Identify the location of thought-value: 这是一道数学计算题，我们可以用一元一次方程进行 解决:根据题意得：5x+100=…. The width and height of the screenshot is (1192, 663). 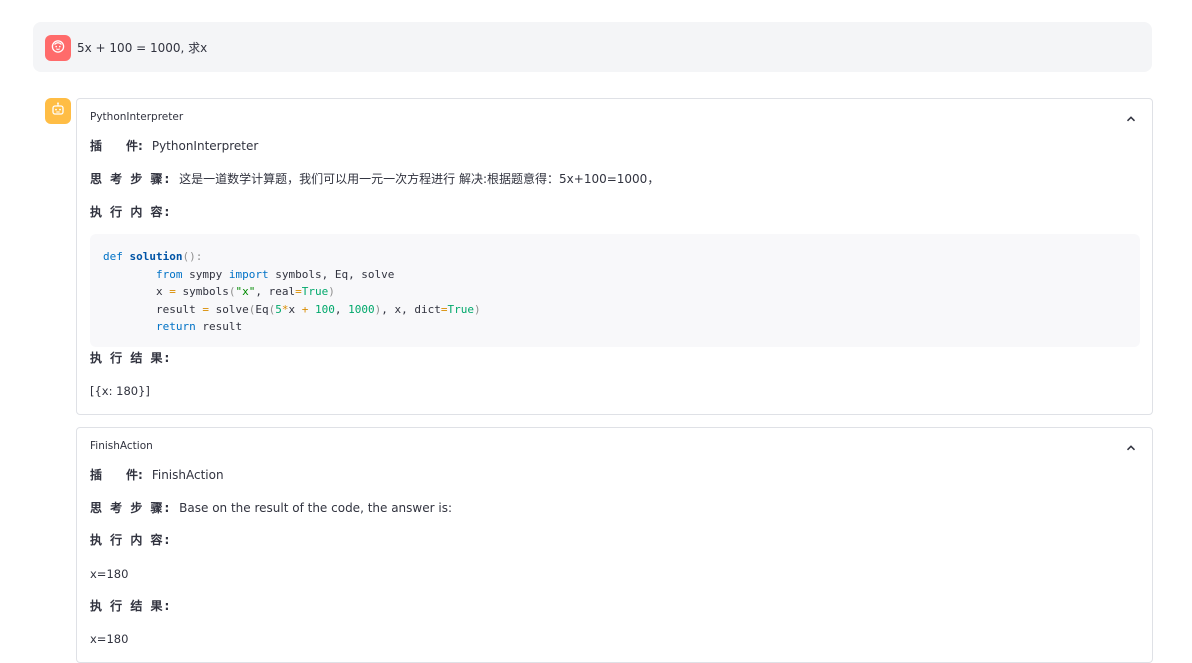
(419, 179).